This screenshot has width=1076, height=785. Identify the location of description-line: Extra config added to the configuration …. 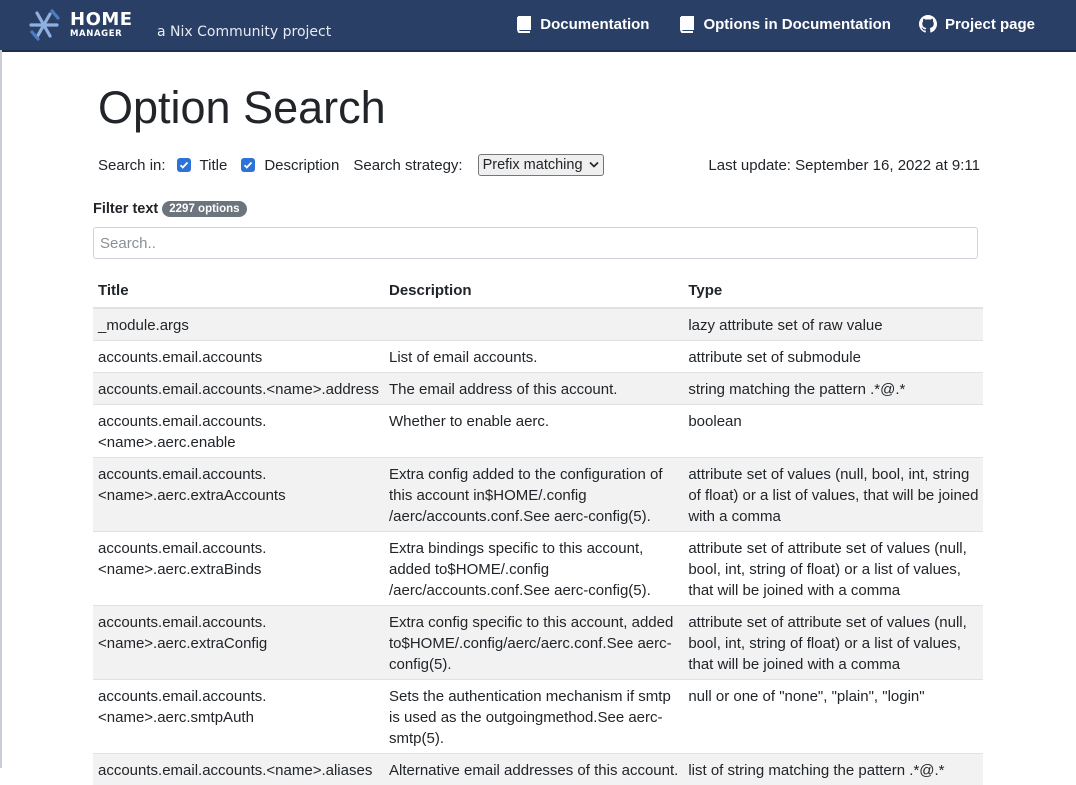
(533, 474).